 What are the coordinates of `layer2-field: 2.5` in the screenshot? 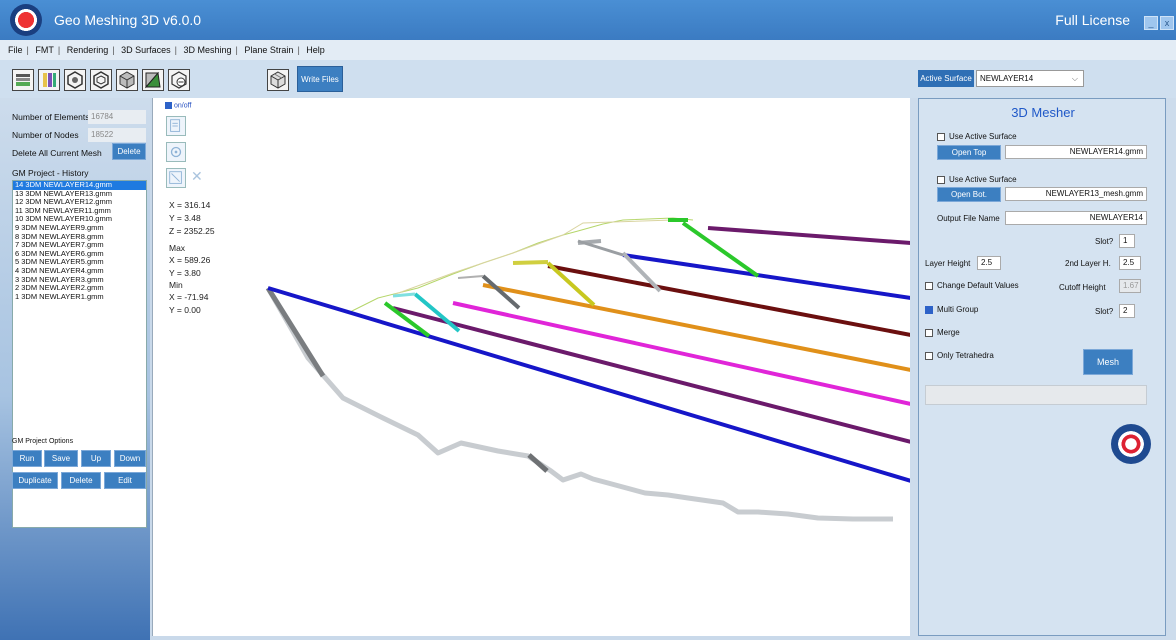 It's located at (1130, 263).